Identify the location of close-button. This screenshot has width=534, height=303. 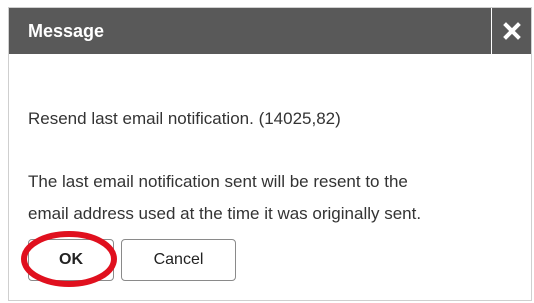
(511, 31).